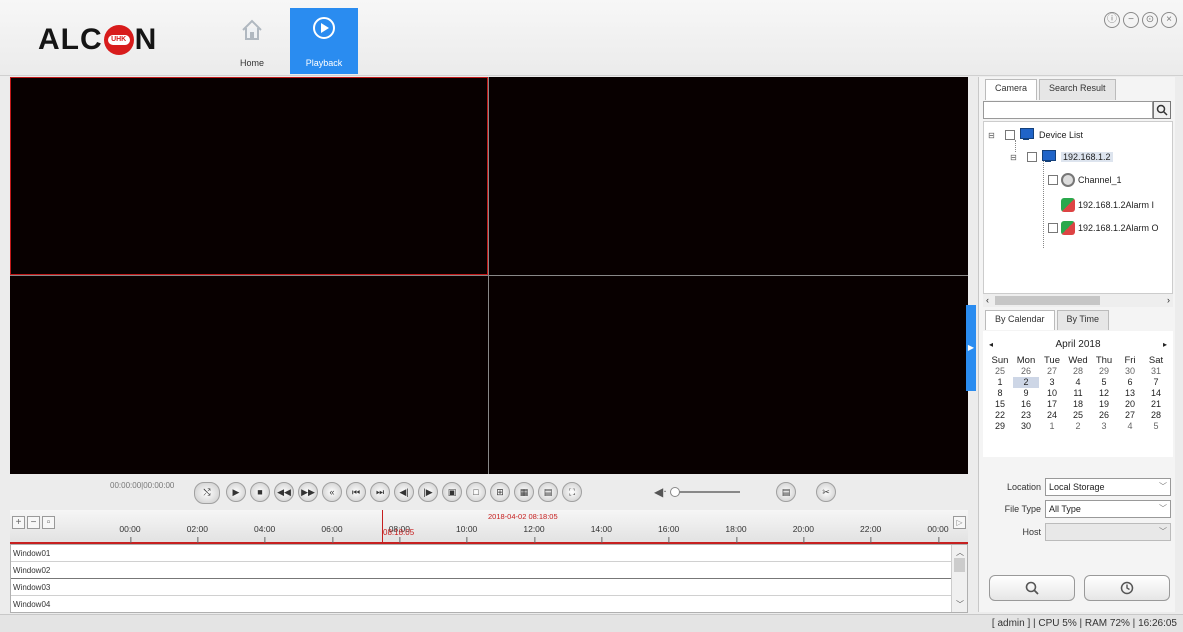 Image resolution: width=1183 pixels, height=632 pixels. Describe the element at coordinates (1130, 393) in the screenshot. I see `calendar-day: 13` at that location.